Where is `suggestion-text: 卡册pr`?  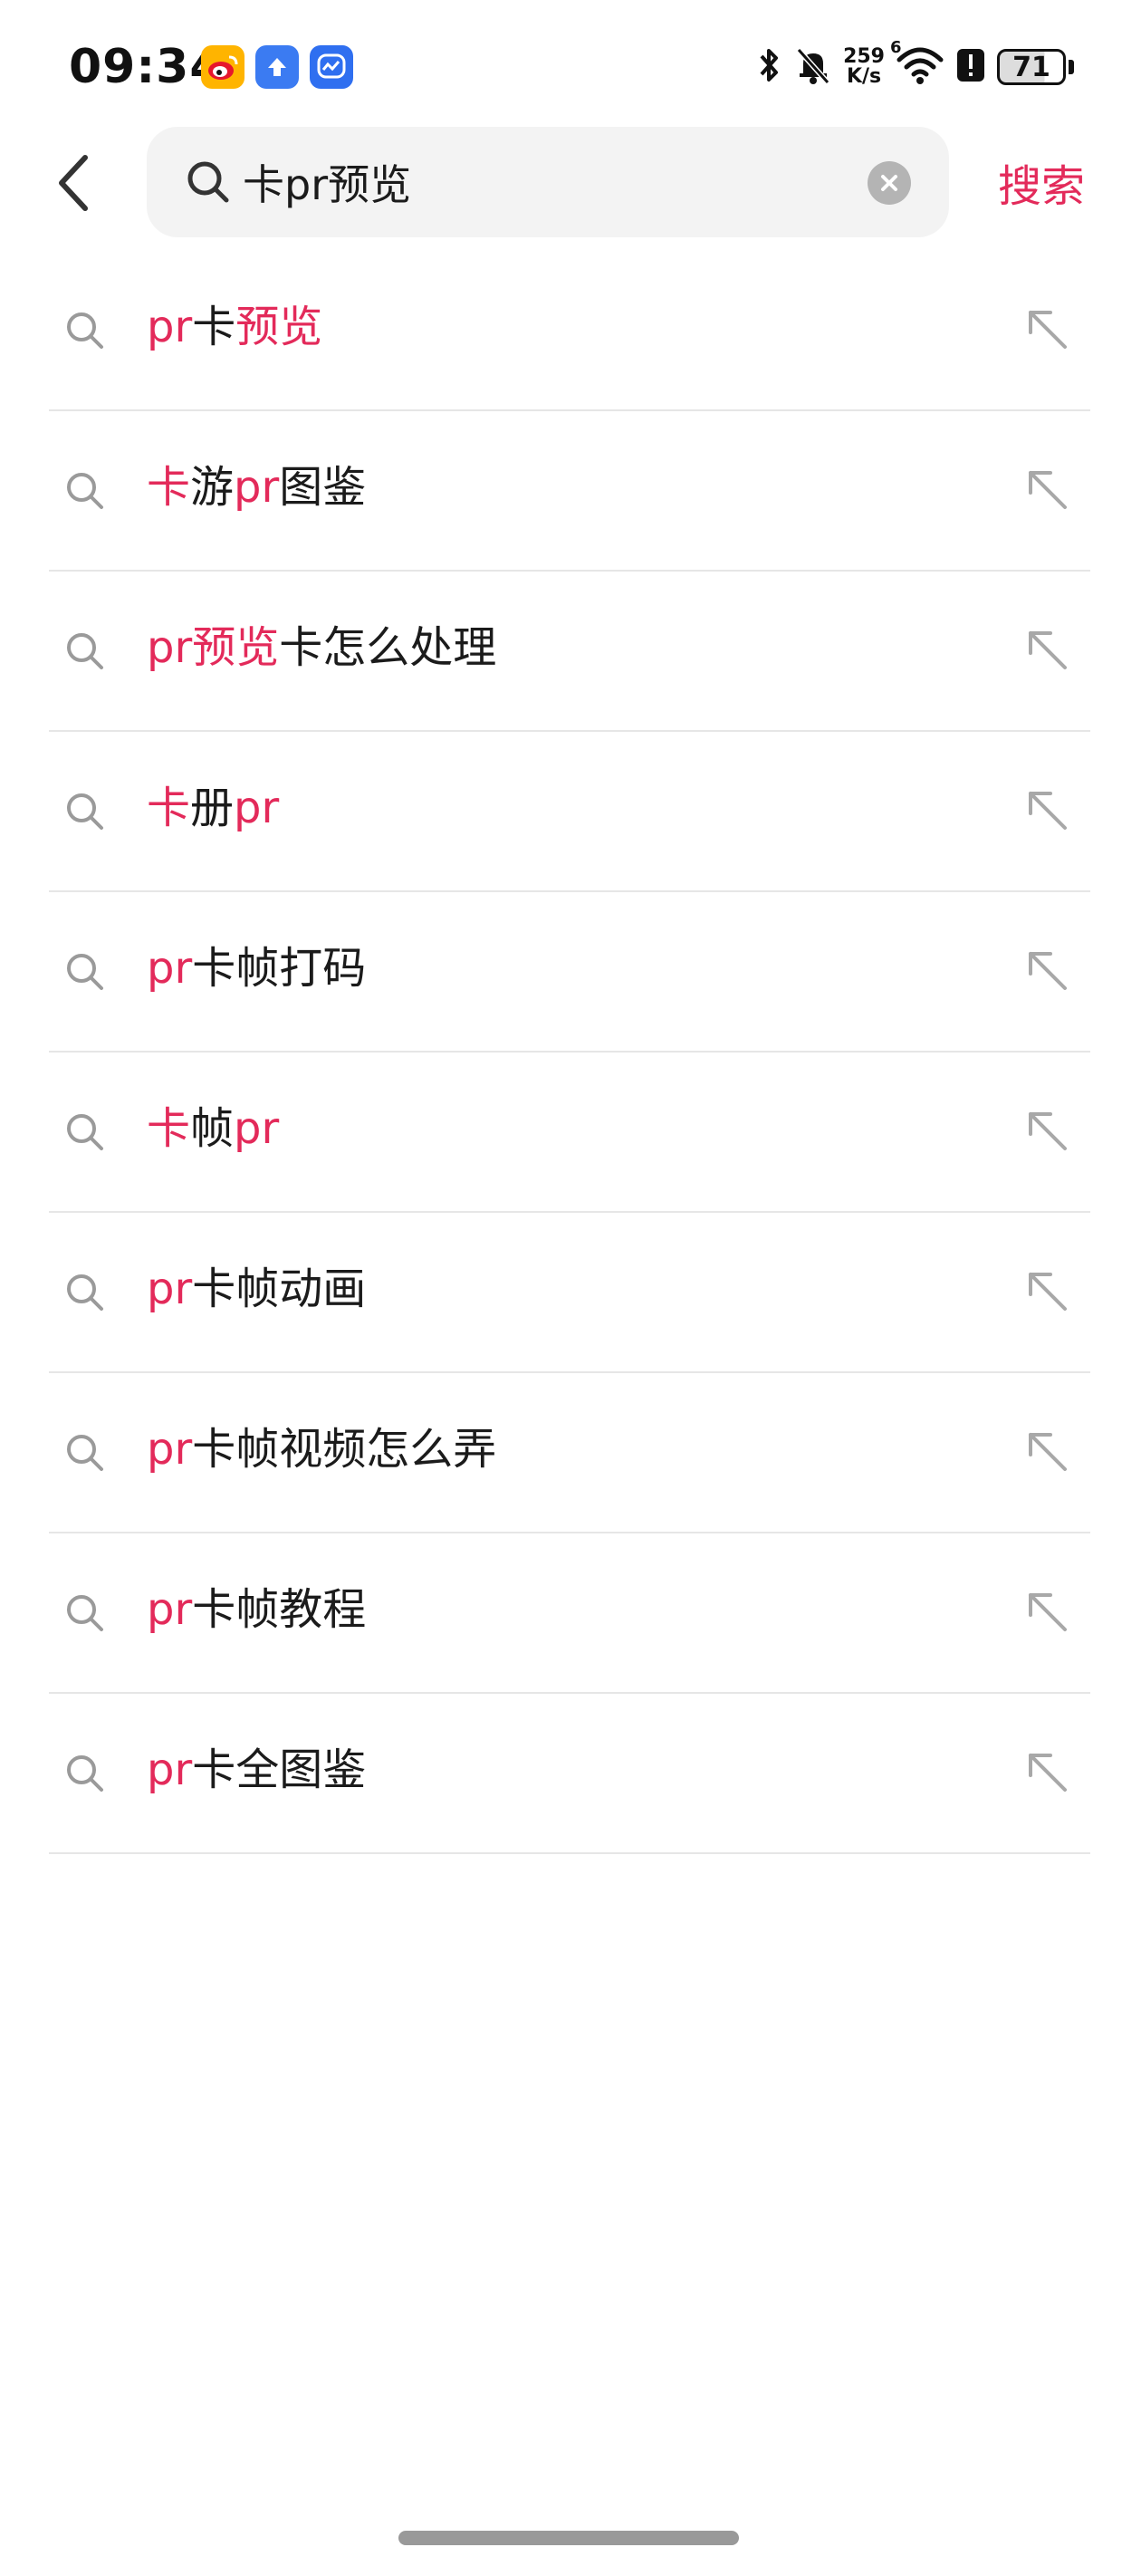
suggestion-text: 卡册pr is located at coordinates (213, 808).